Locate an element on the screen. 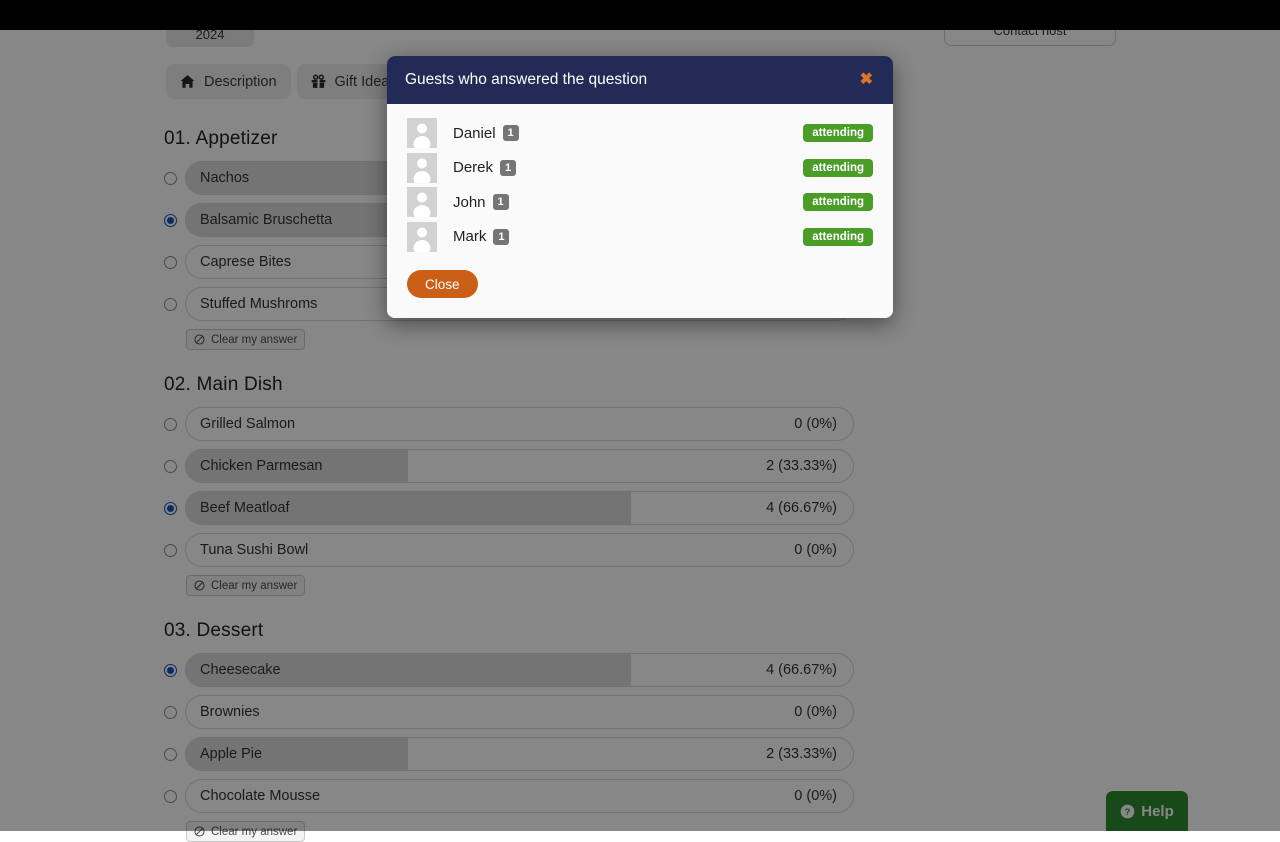 This screenshot has width=1280, height=842. guest-name: Daniel is located at coordinates (474, 133).